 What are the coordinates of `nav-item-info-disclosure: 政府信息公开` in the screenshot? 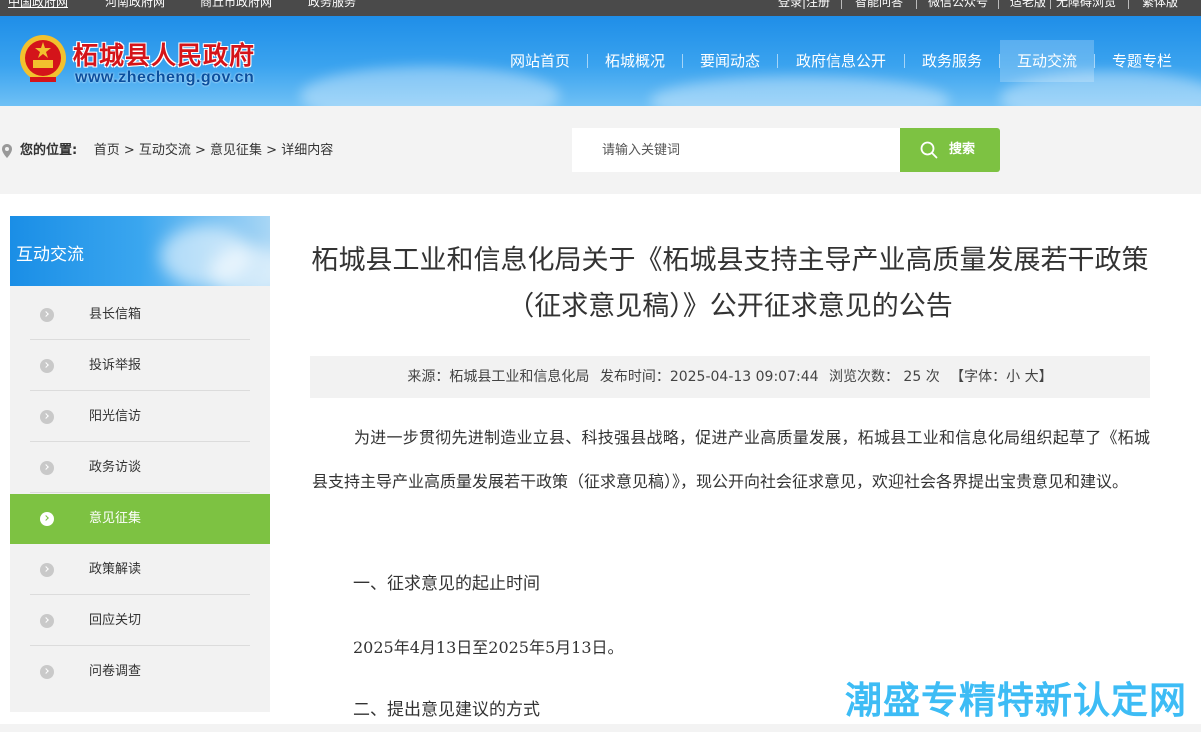 It's located at (841, 61).